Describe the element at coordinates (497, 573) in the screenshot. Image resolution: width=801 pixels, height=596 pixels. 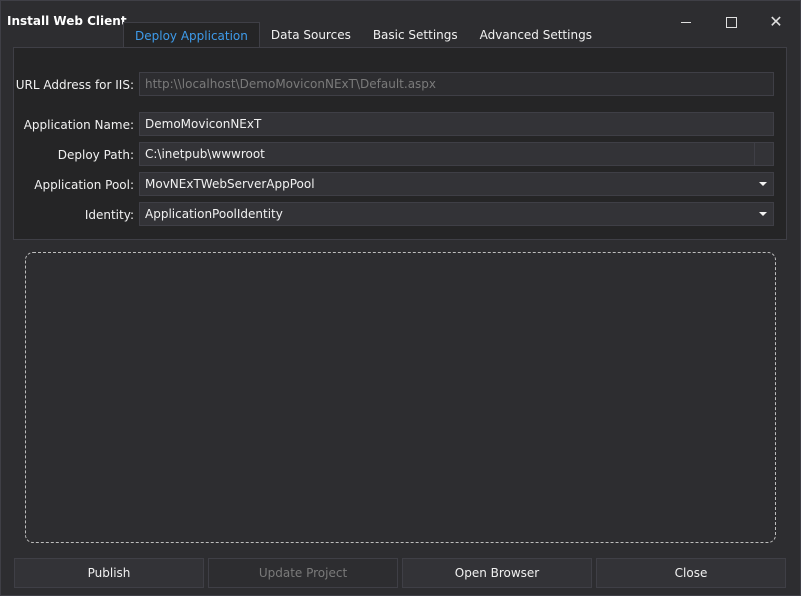
I see `open-browser-button: Open Browser` at that location.